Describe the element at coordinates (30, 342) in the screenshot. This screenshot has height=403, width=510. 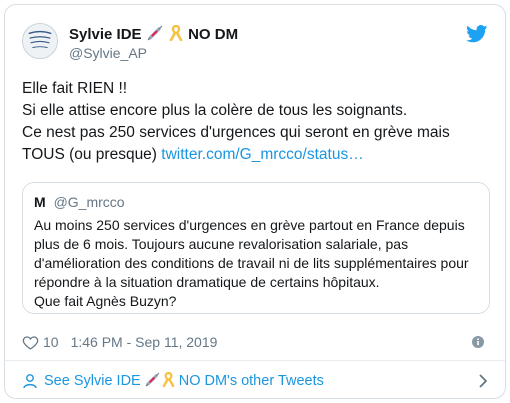
I see `heart-icon` at that location.